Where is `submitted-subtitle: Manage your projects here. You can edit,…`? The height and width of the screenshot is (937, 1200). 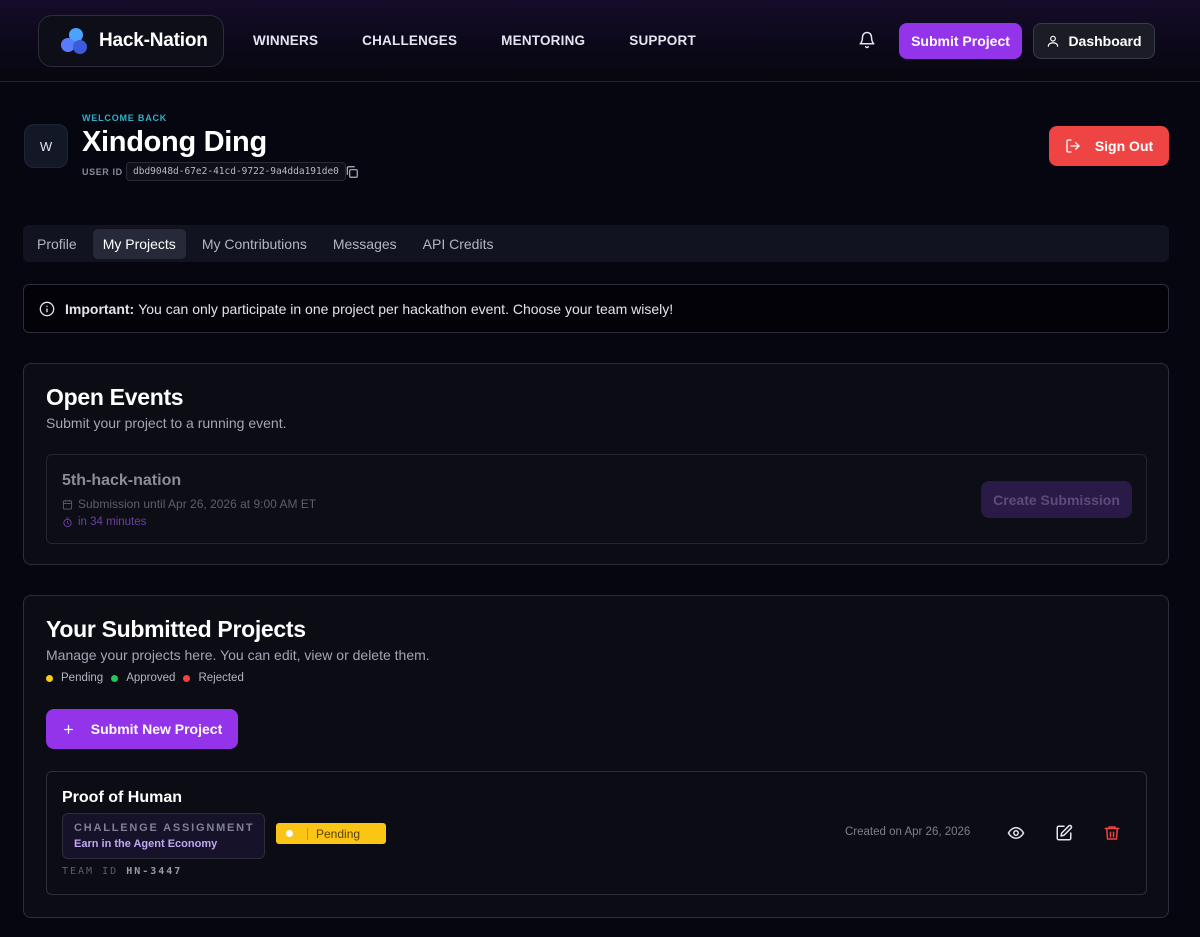
submitted-subtitle: Manage your projects here. You can edit,… is located at coordinates (238, 655).